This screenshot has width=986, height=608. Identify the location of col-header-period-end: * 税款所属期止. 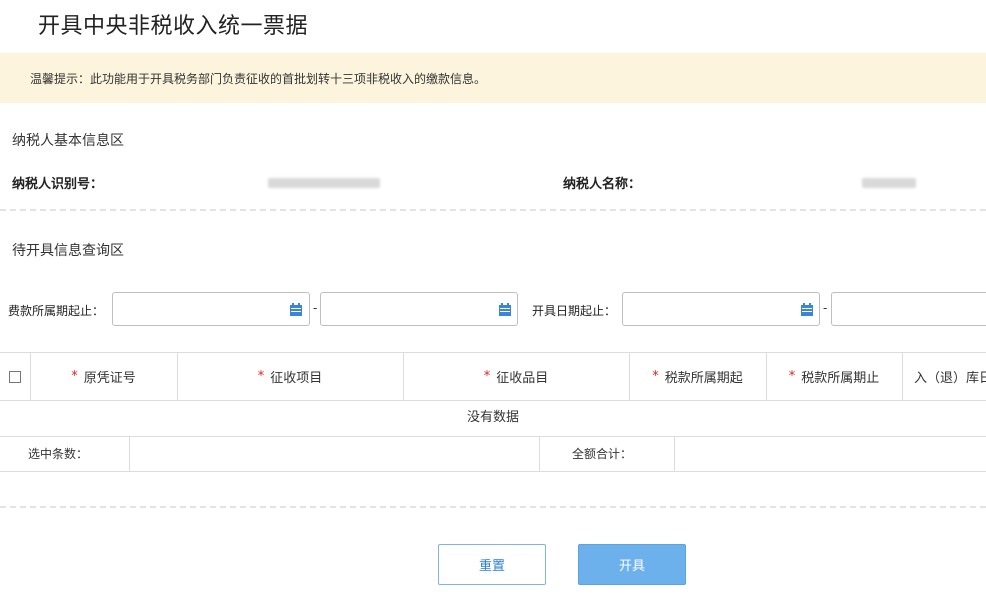
(834, 376).